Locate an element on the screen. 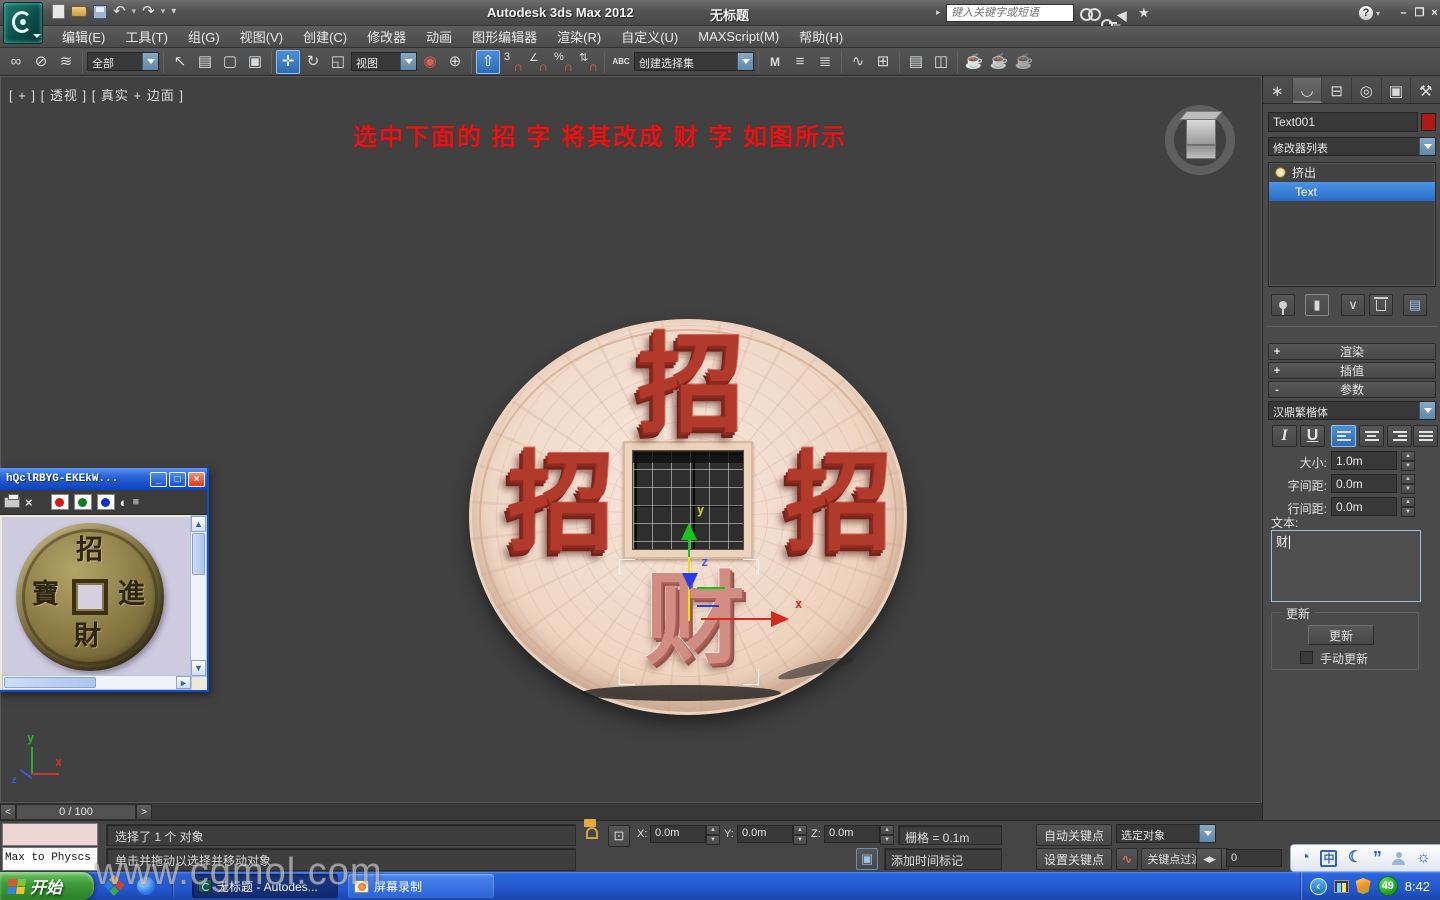 The image size is (1440, 900). tray-media-icon is located at coordinates (1341, 886).